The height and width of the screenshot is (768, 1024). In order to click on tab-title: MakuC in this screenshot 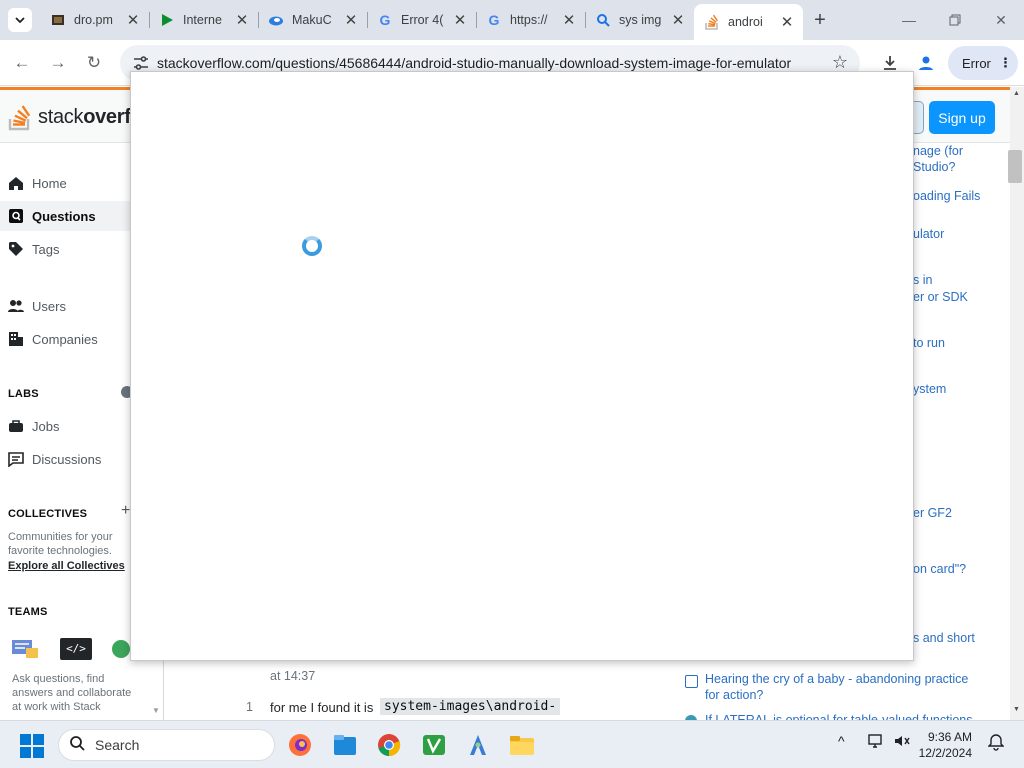, I will do `click(312, 20)`.